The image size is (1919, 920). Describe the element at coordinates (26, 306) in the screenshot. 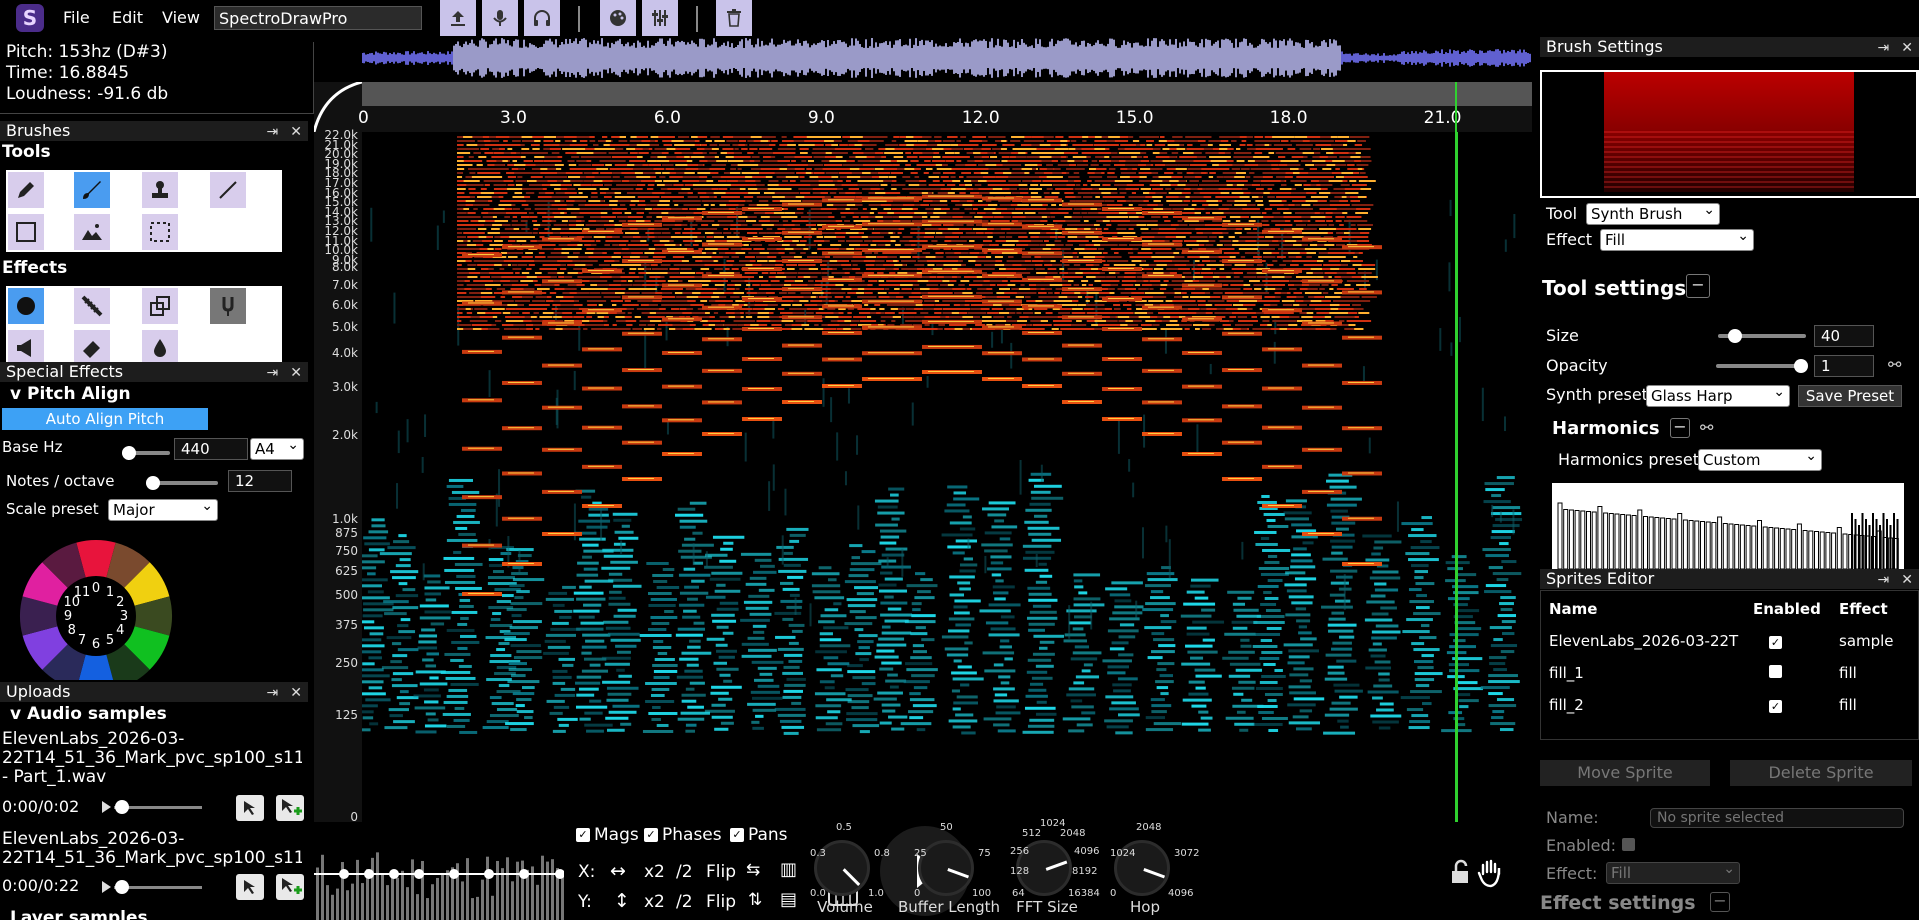

I see `effect-circle` at that location.